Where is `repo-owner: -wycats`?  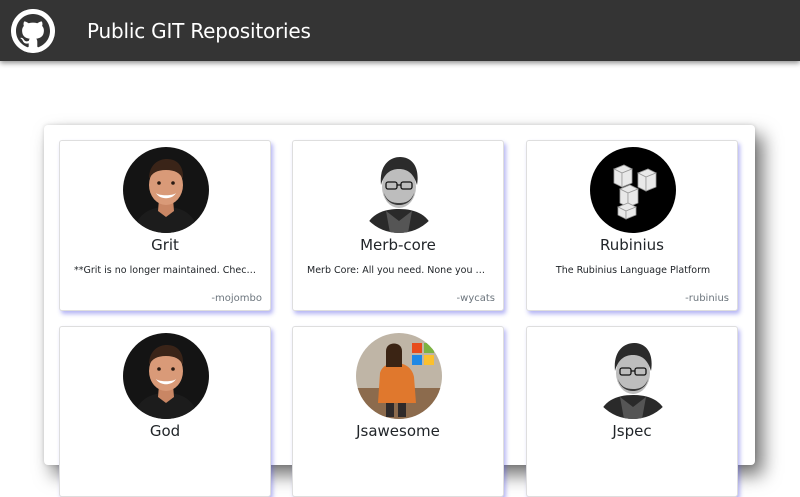 repo-owner: -wycats is located at coordinates (475, 298).